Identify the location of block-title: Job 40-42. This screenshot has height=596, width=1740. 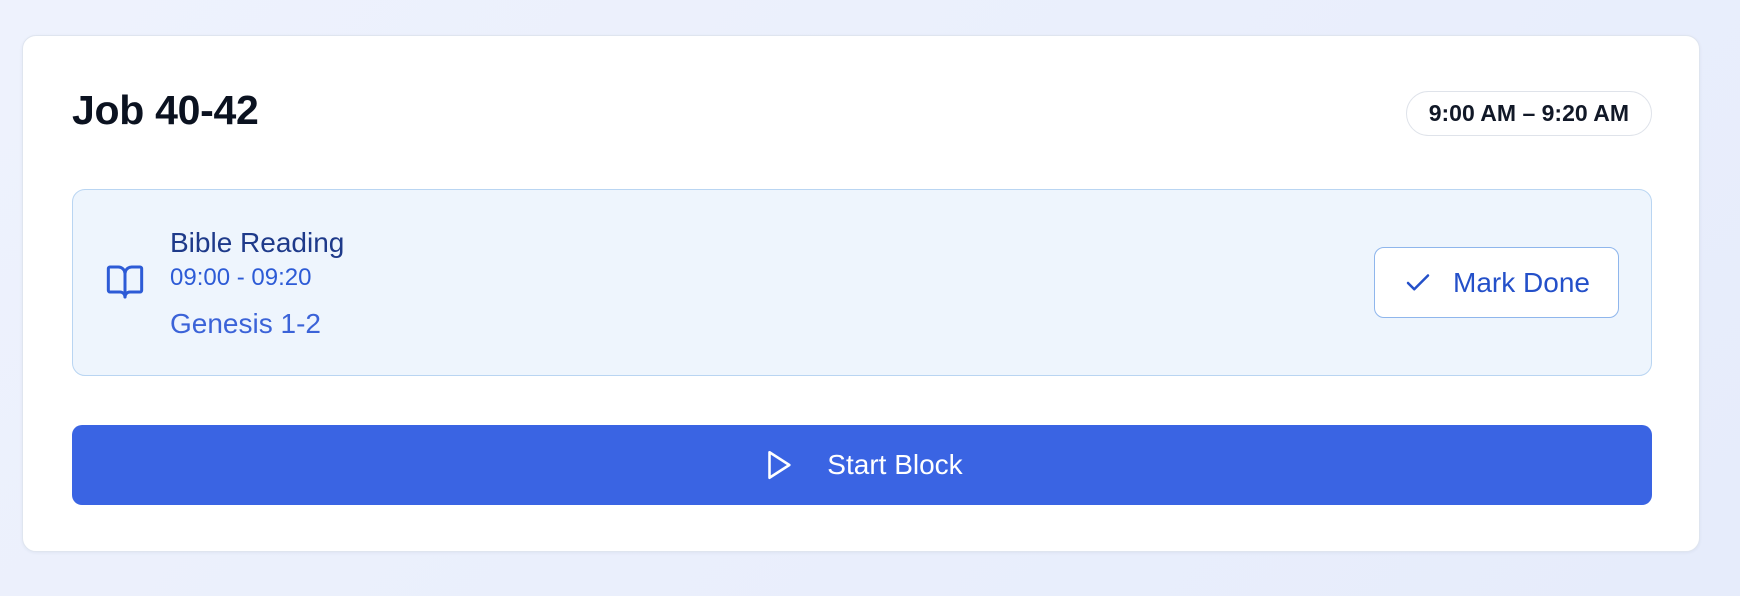
(165, 110).